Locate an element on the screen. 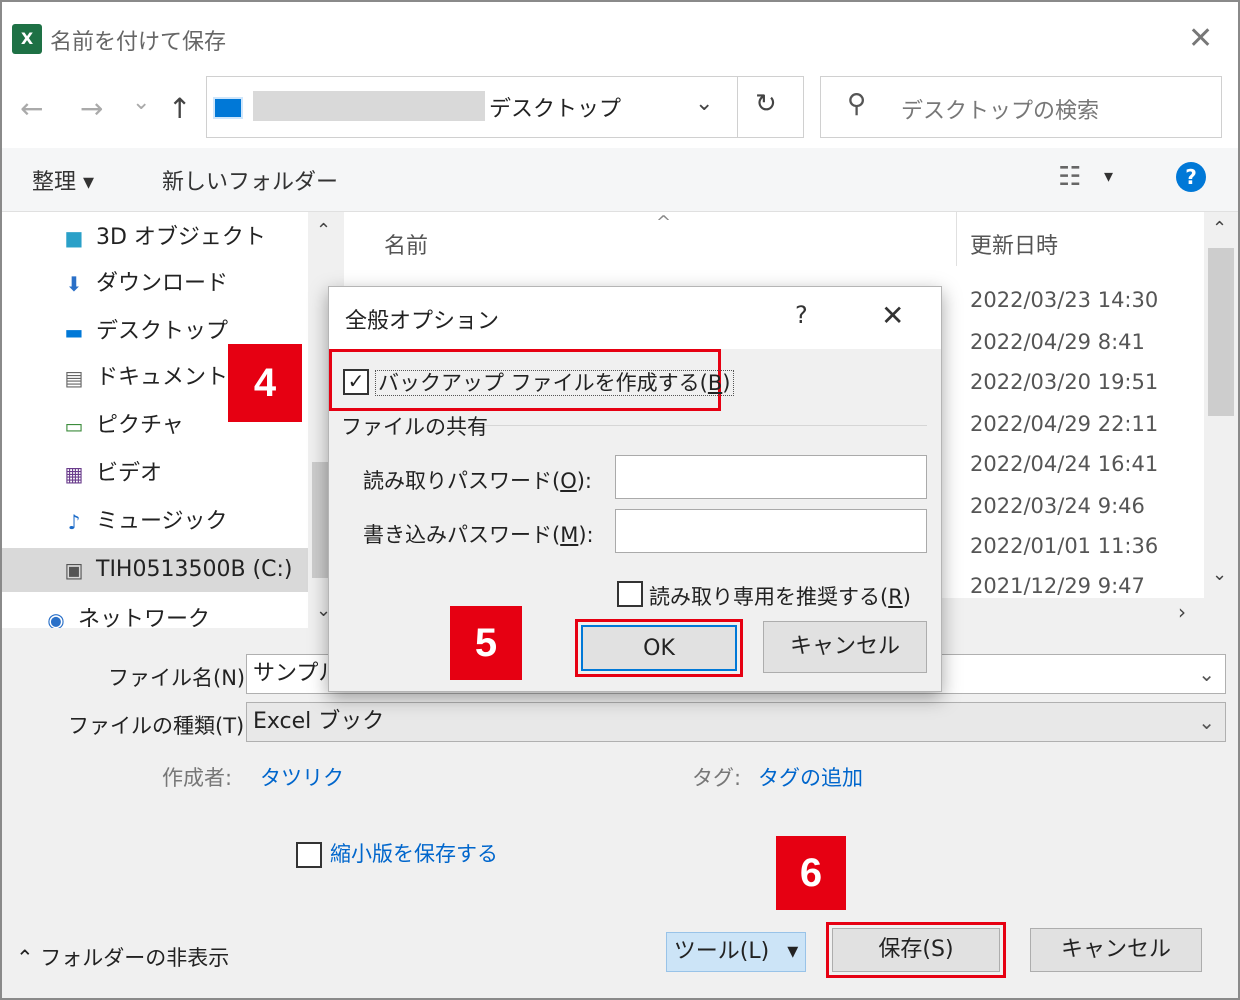 The width and height of the screenshot is (1240, 1000). excel-app-icon: X is located at coordinates (27, 39).